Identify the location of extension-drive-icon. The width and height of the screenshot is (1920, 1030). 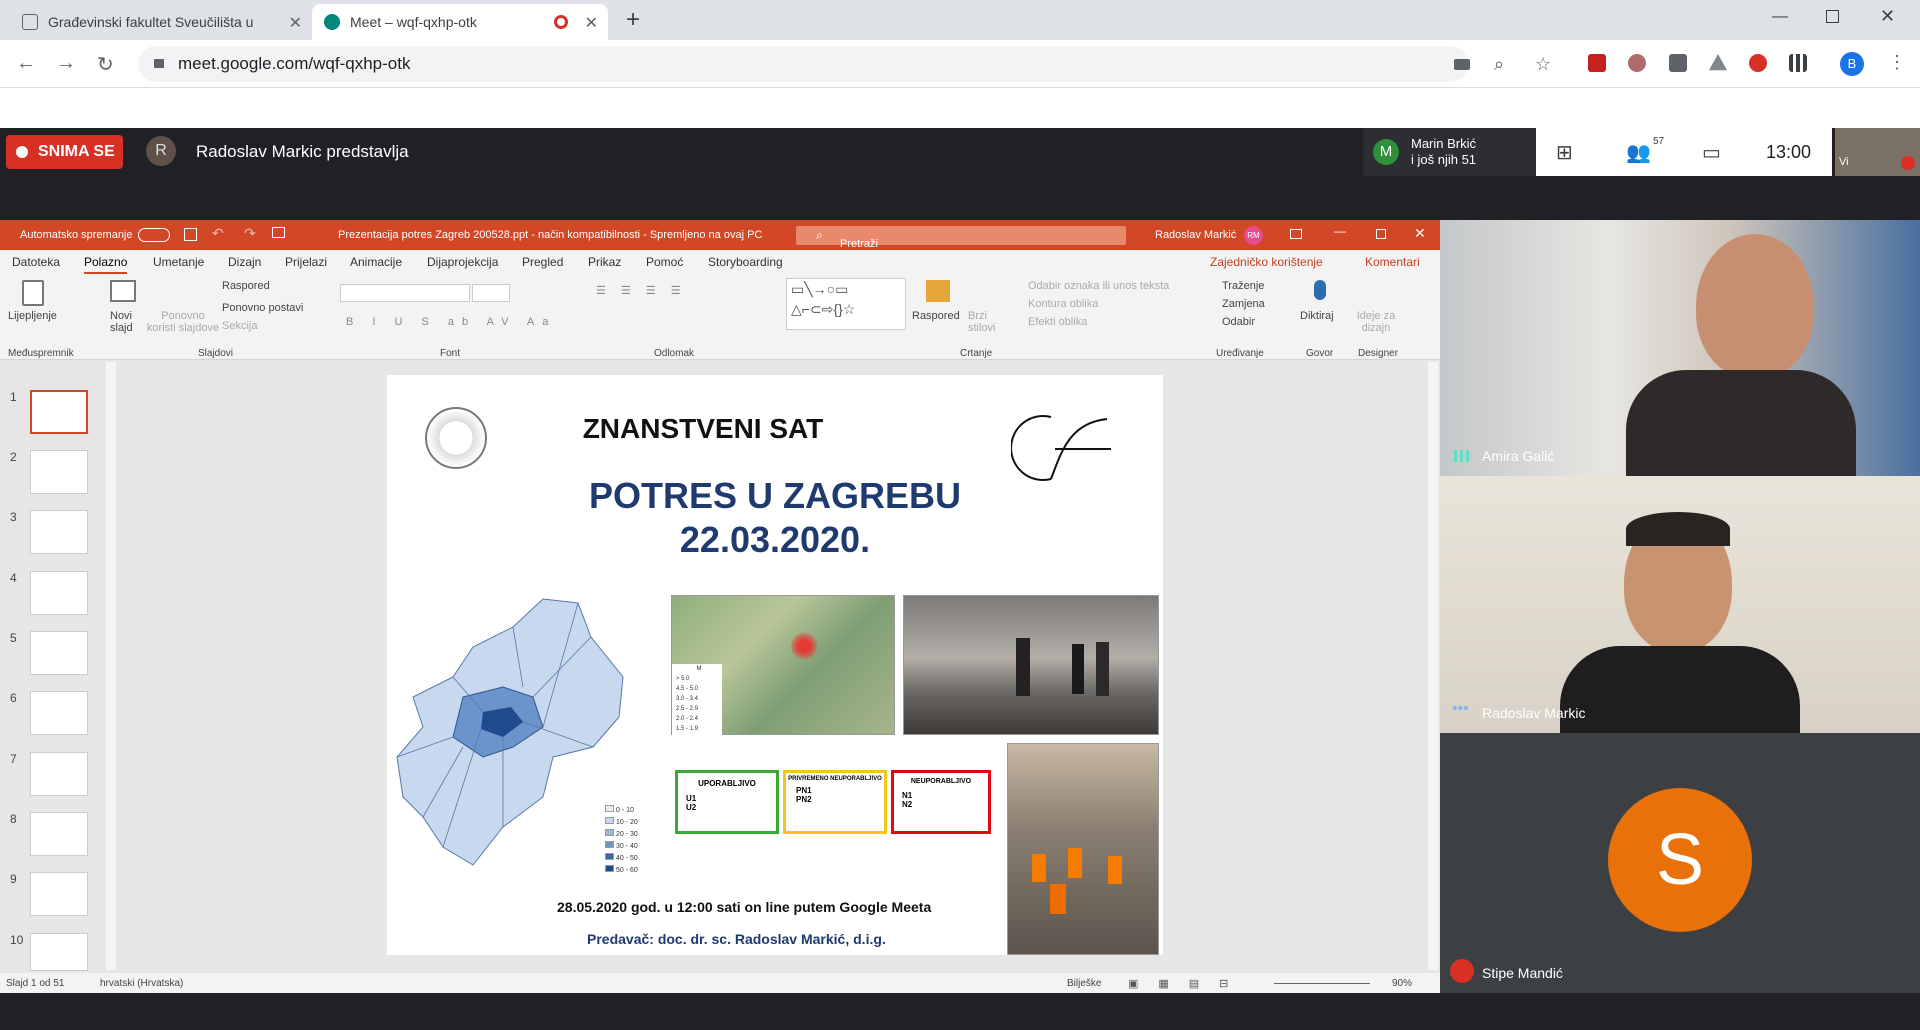
(1718, 62).